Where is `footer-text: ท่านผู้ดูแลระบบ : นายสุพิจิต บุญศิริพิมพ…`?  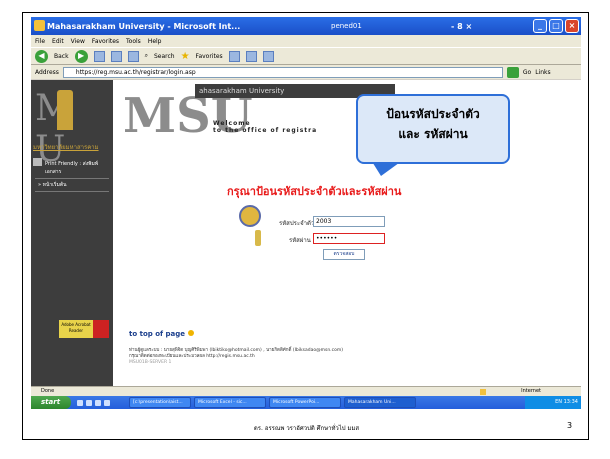
footer-text: ท่านผู้ดูแลระบบ : นายสุพิจิต บุญศิริพิมพ… is located at coordinates (349, 357).